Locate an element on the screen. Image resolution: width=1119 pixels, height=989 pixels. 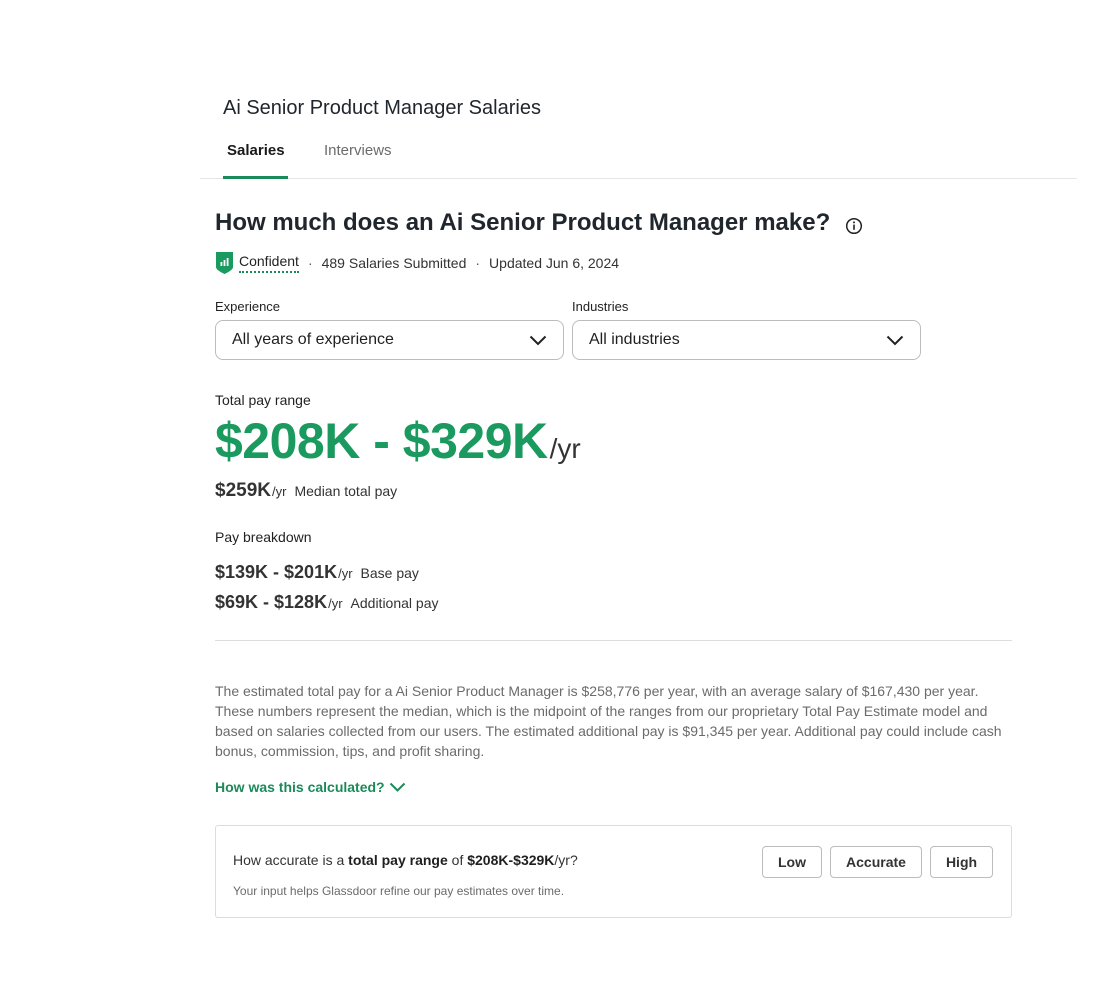
median-pay-unit: /yr is located at coordinates (279, 491).